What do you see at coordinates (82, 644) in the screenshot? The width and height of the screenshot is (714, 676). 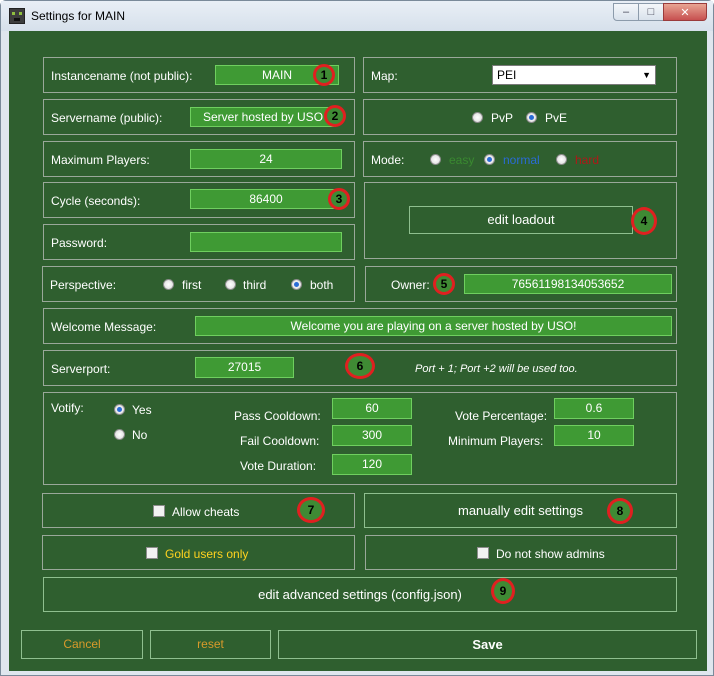 I see `cancel-button: Cancel` at bounding box center [82, 644].